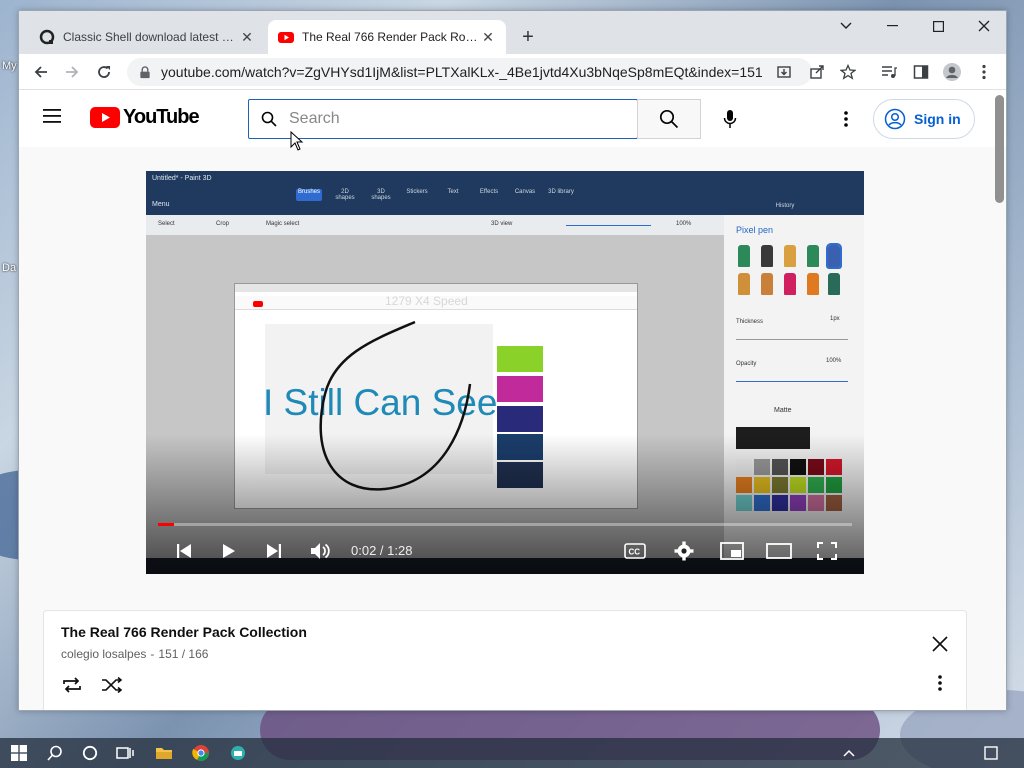 The width and height of the screenshot is (1024, 768). Describe the element at coordinates (182, 178) in the screenshot. I see `video-frame-window-title: Untitled* - Paint 3D` at that location.